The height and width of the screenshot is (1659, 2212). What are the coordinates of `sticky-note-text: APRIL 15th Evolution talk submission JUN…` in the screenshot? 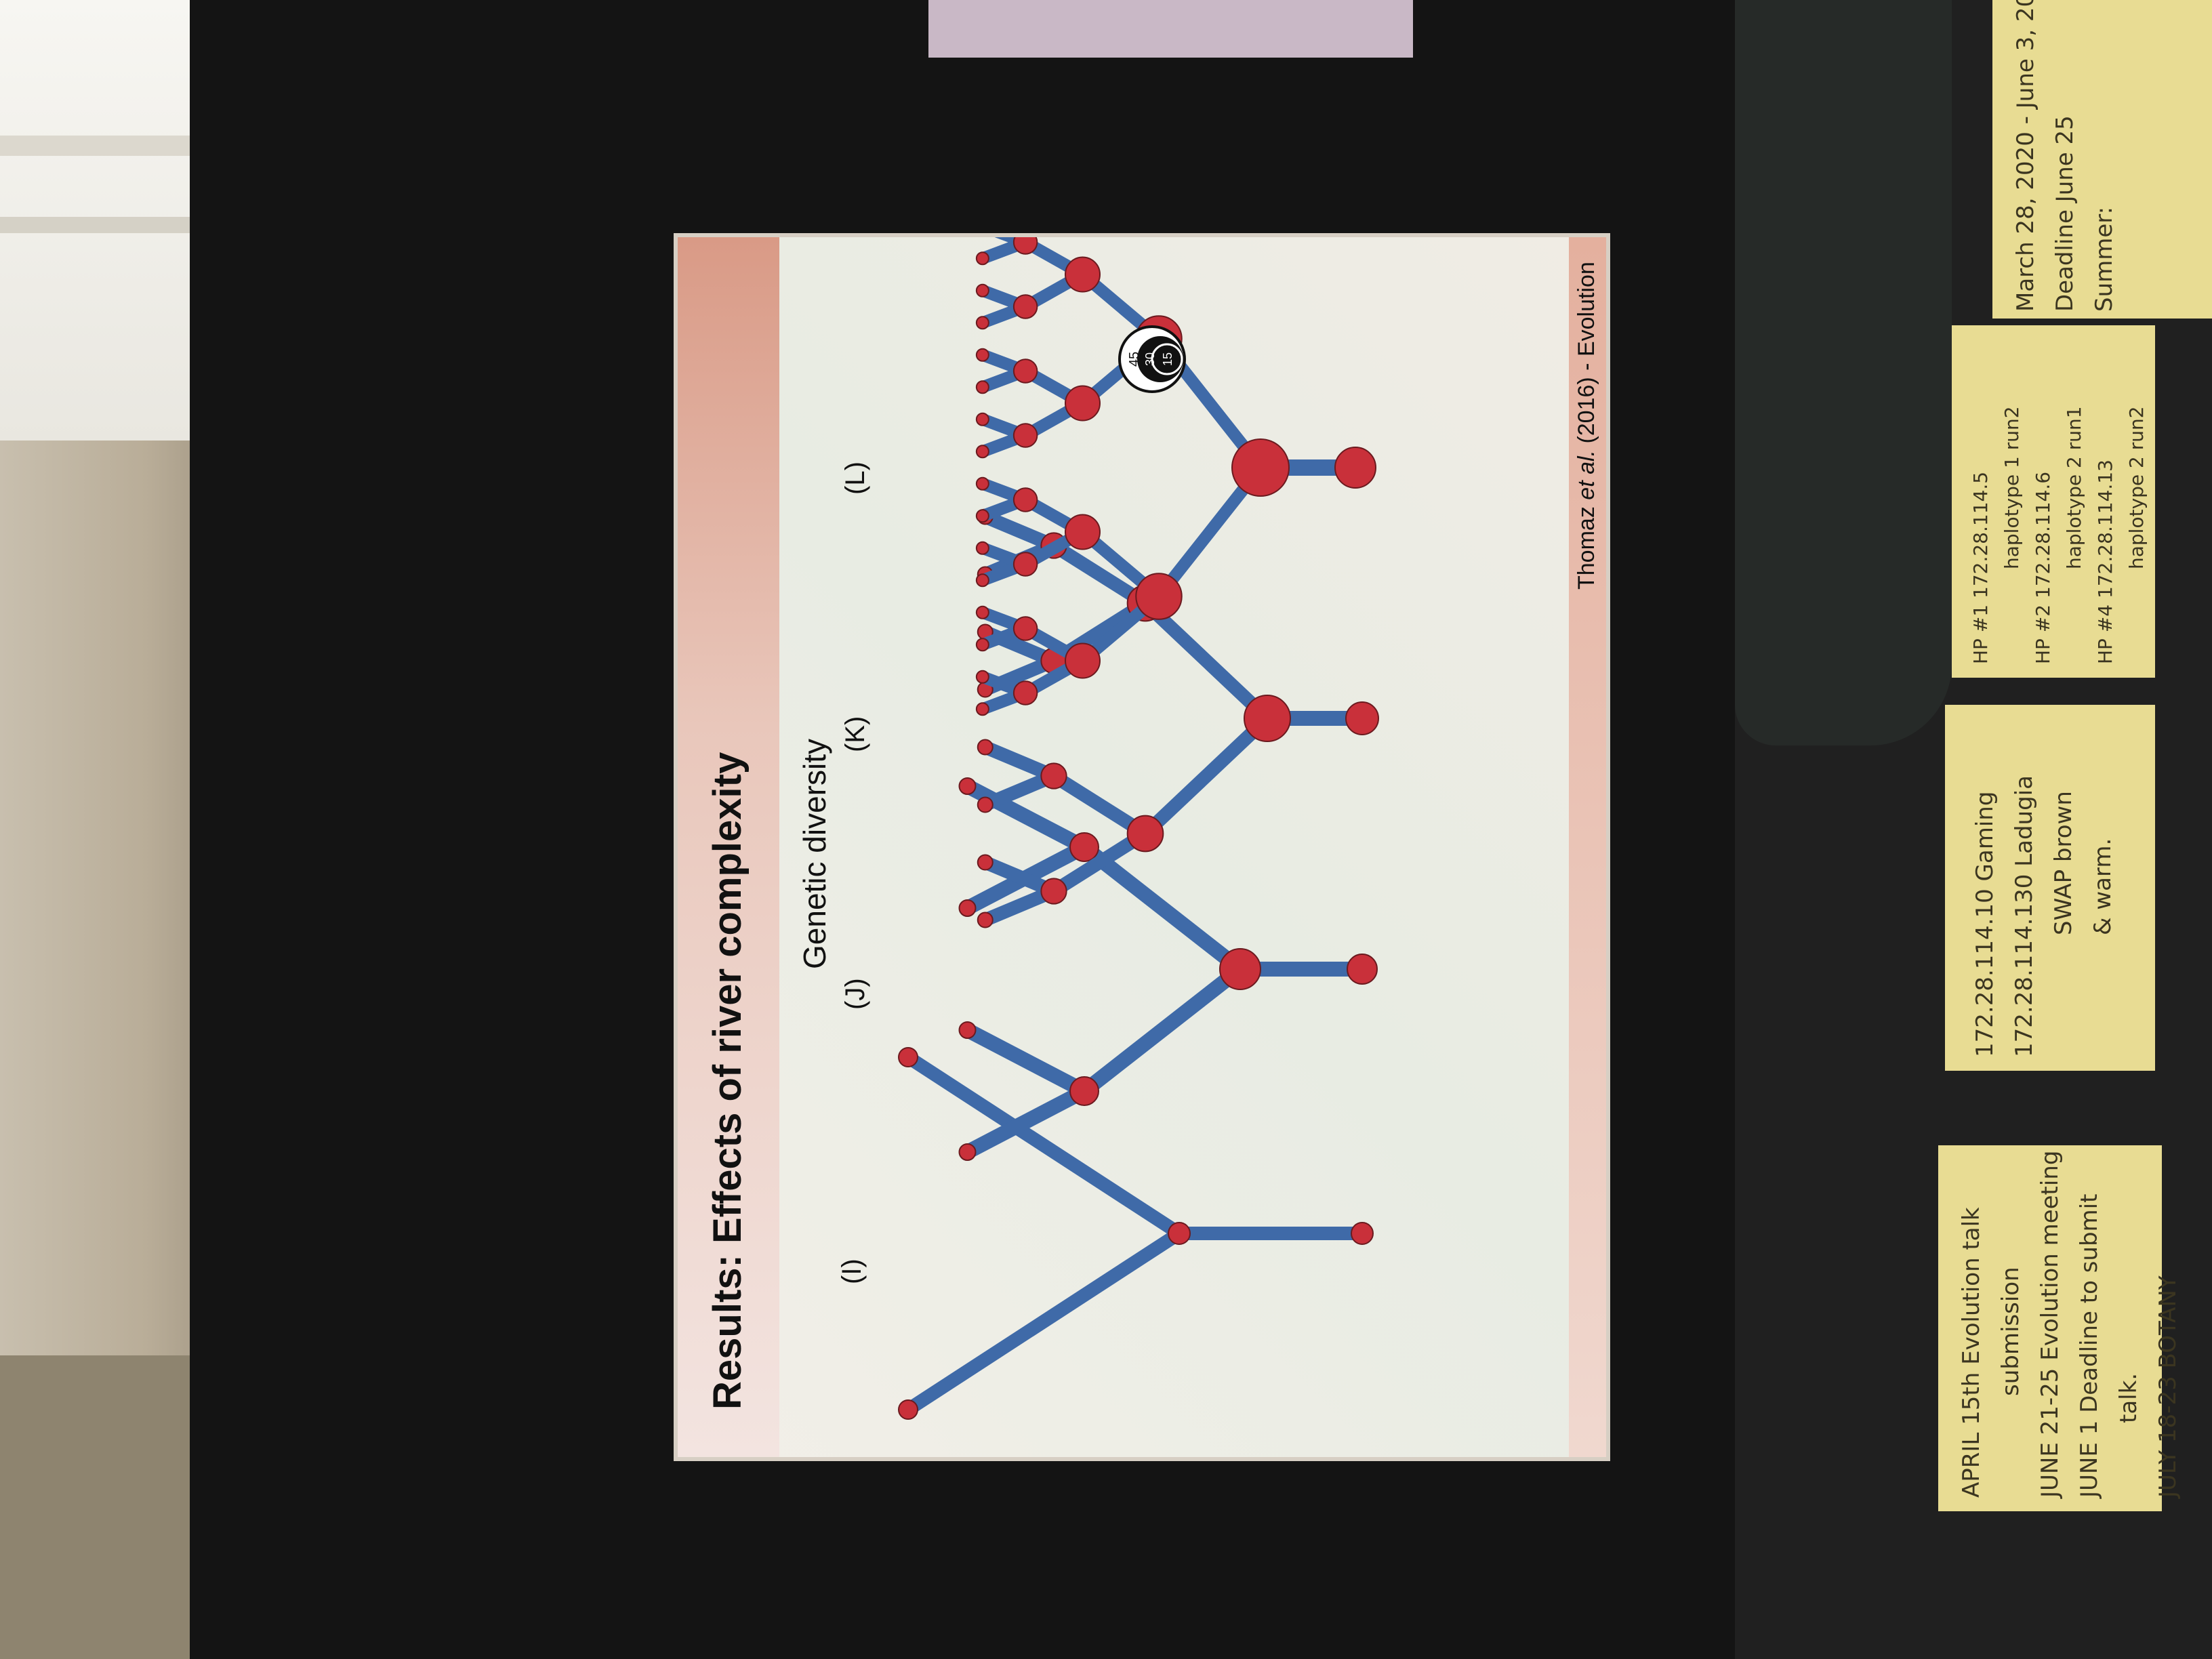 It's located at (2070, 1324).